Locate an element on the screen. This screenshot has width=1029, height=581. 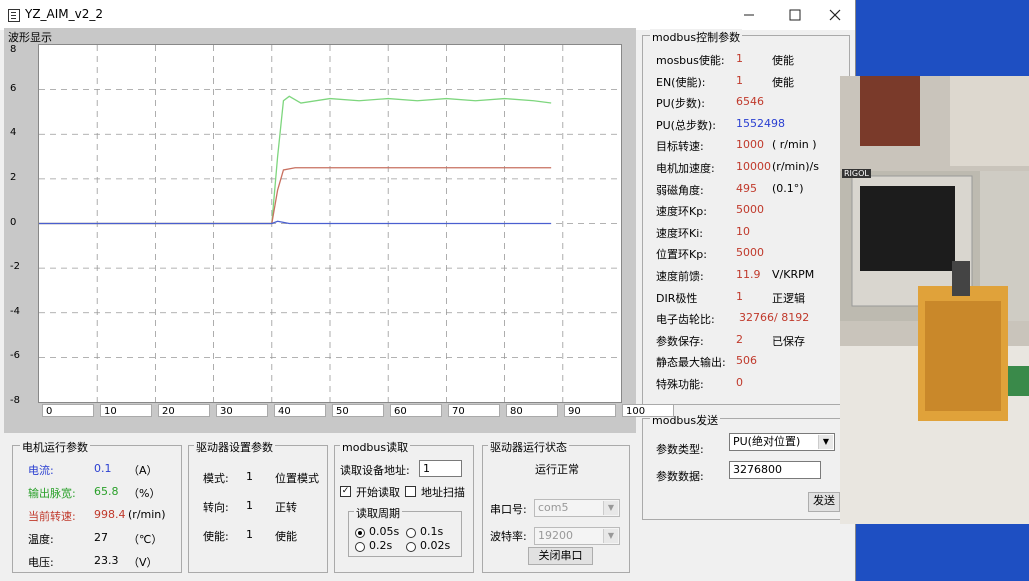
driver-setting-label: 转向: is located at coordinates (216, 507).